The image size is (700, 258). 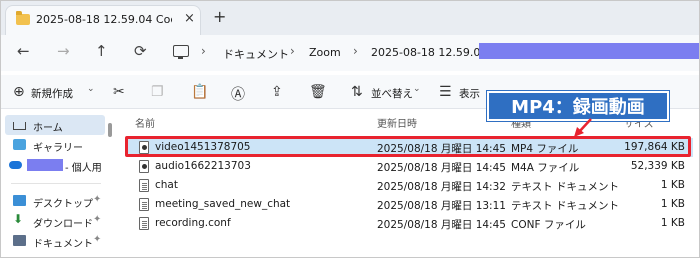 I want to click on sidebar-item-home: ホーム, so click(x=55, y=125).